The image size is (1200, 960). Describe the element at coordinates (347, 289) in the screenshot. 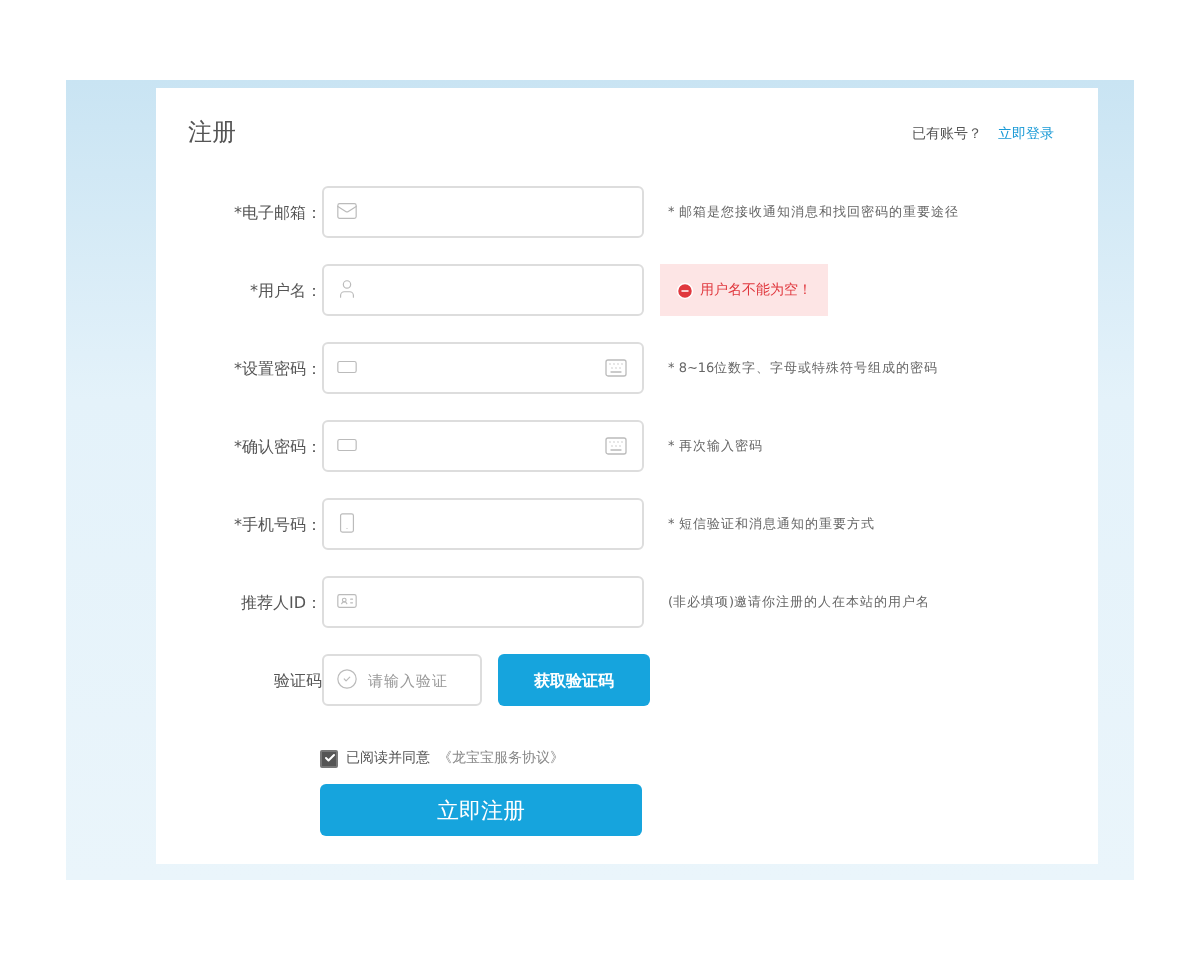

I see `person-icon` at that location.